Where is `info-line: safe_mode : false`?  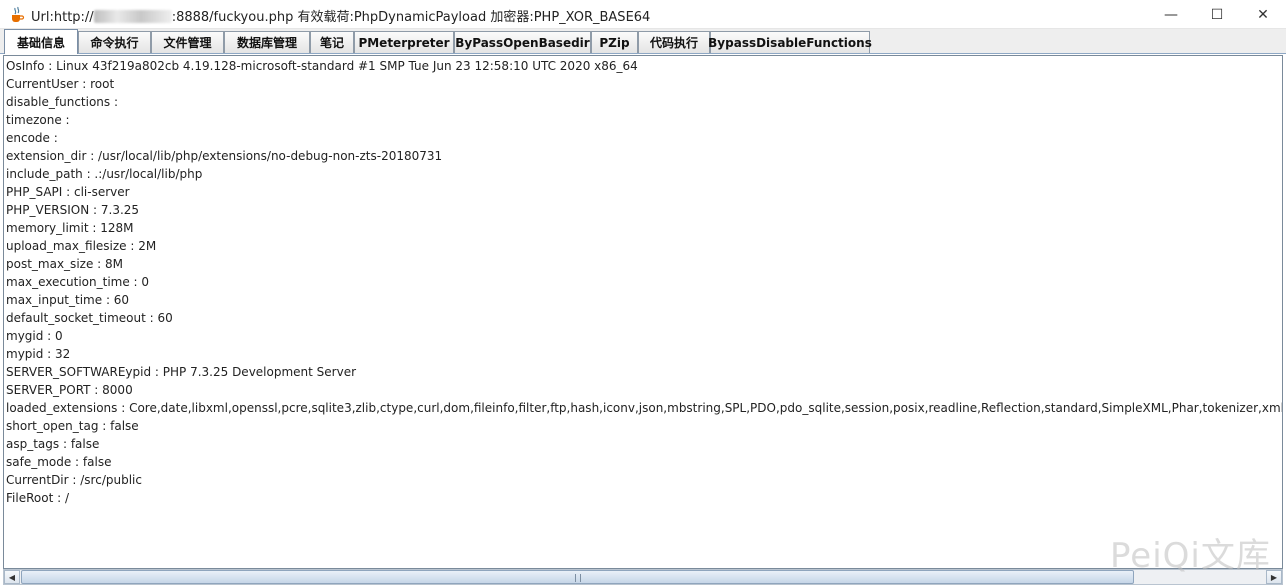
info-line: safe_mode : false is located at coordinates (59, 462).